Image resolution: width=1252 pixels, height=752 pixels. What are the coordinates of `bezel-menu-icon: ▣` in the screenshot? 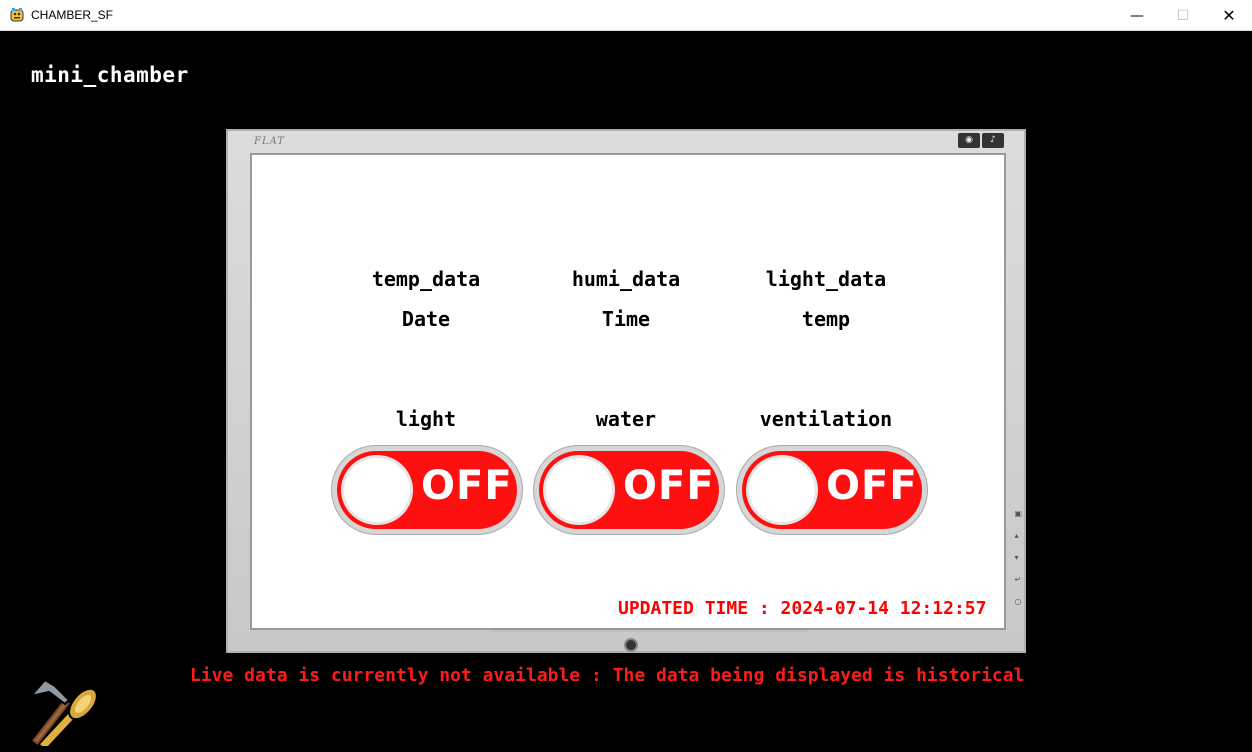 It's located at (1018, 513).